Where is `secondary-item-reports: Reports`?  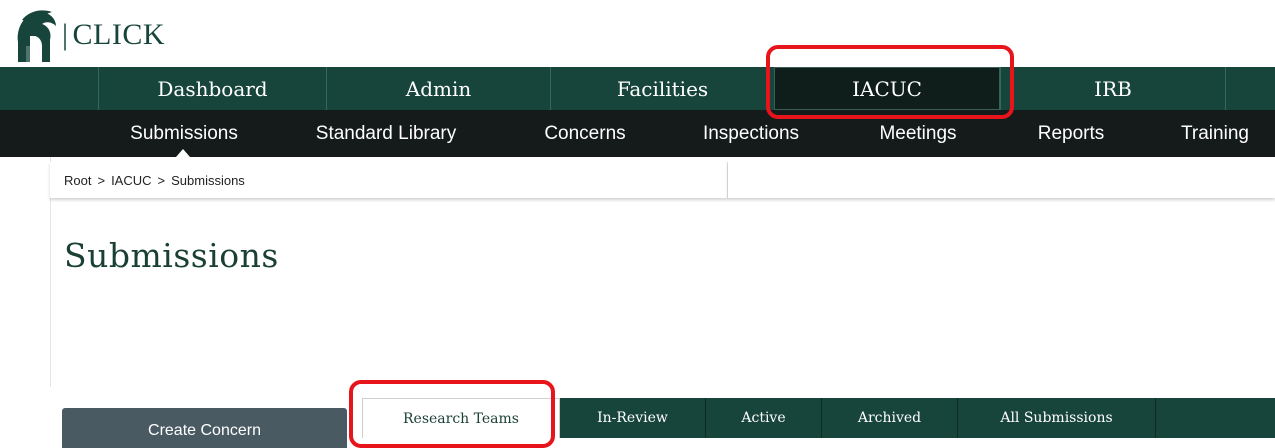
secondary-item-reports: Reports is located at coordinates (1071, 133).